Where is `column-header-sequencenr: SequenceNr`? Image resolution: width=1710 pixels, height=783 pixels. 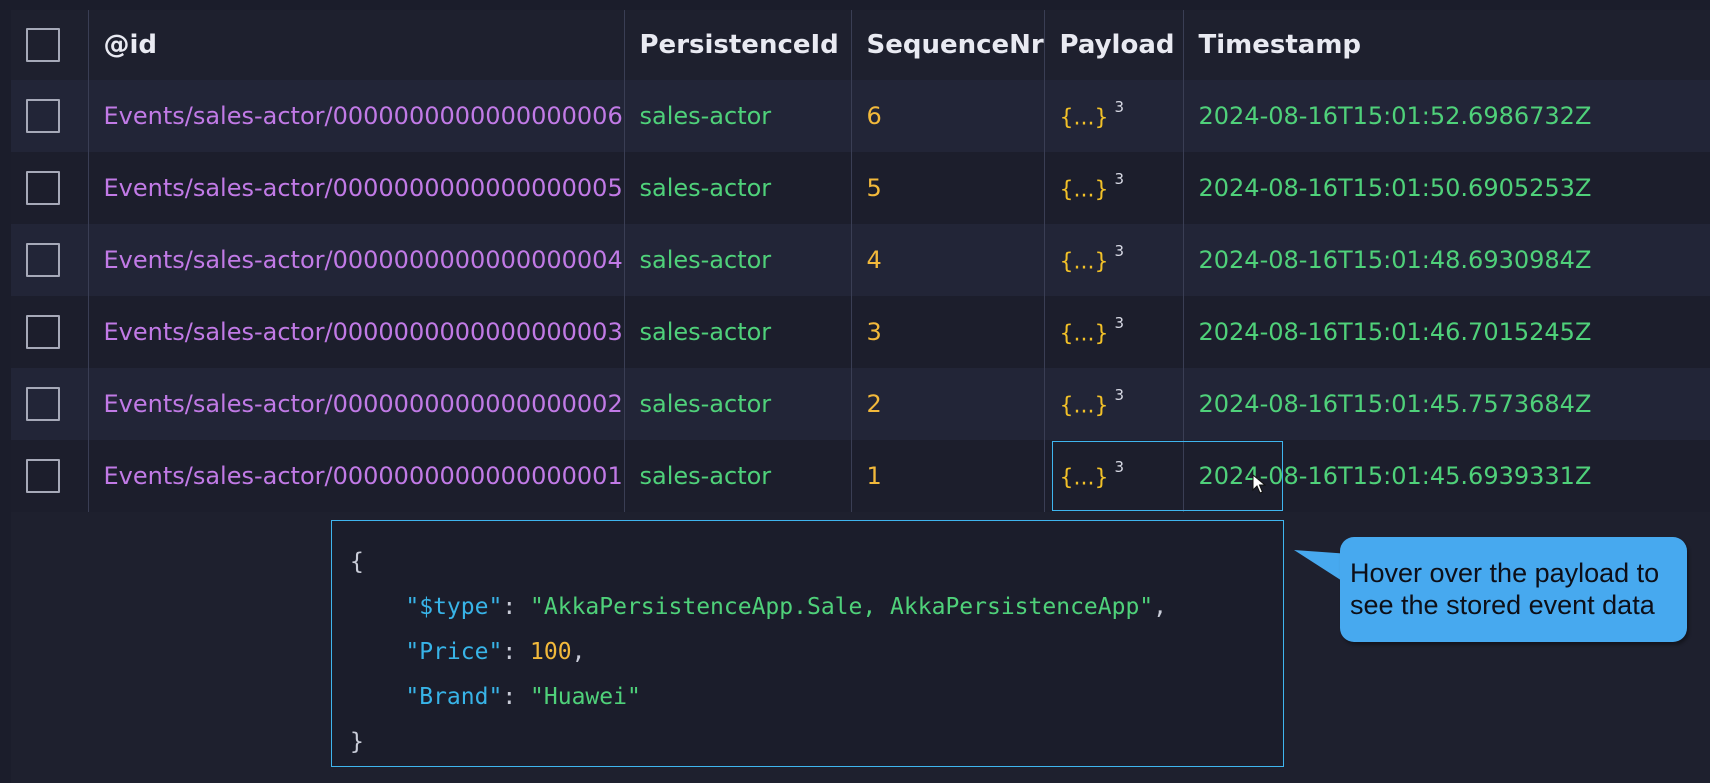
column-header-sequencenr: SequenceNr is located at coordinates (948, 45).